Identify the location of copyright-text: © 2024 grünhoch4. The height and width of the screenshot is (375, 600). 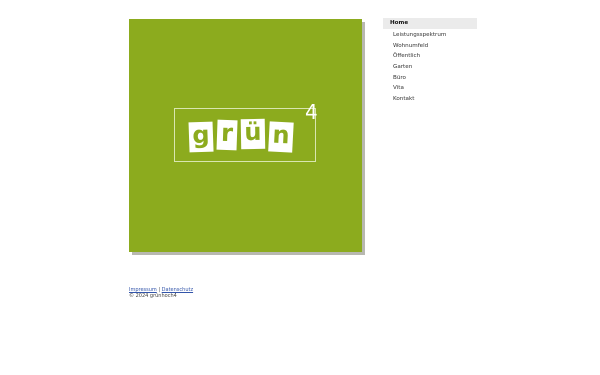
(153, 296).